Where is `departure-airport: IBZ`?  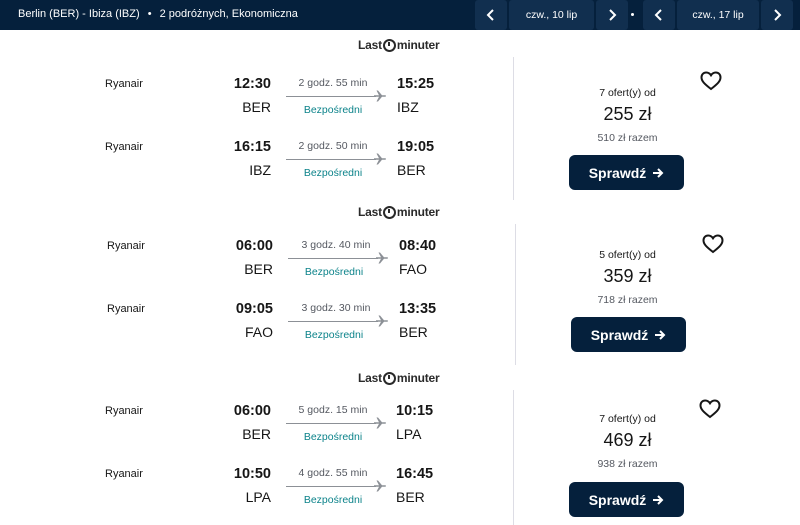
departure-airport: IBZ is located at coordinates (260, 170).